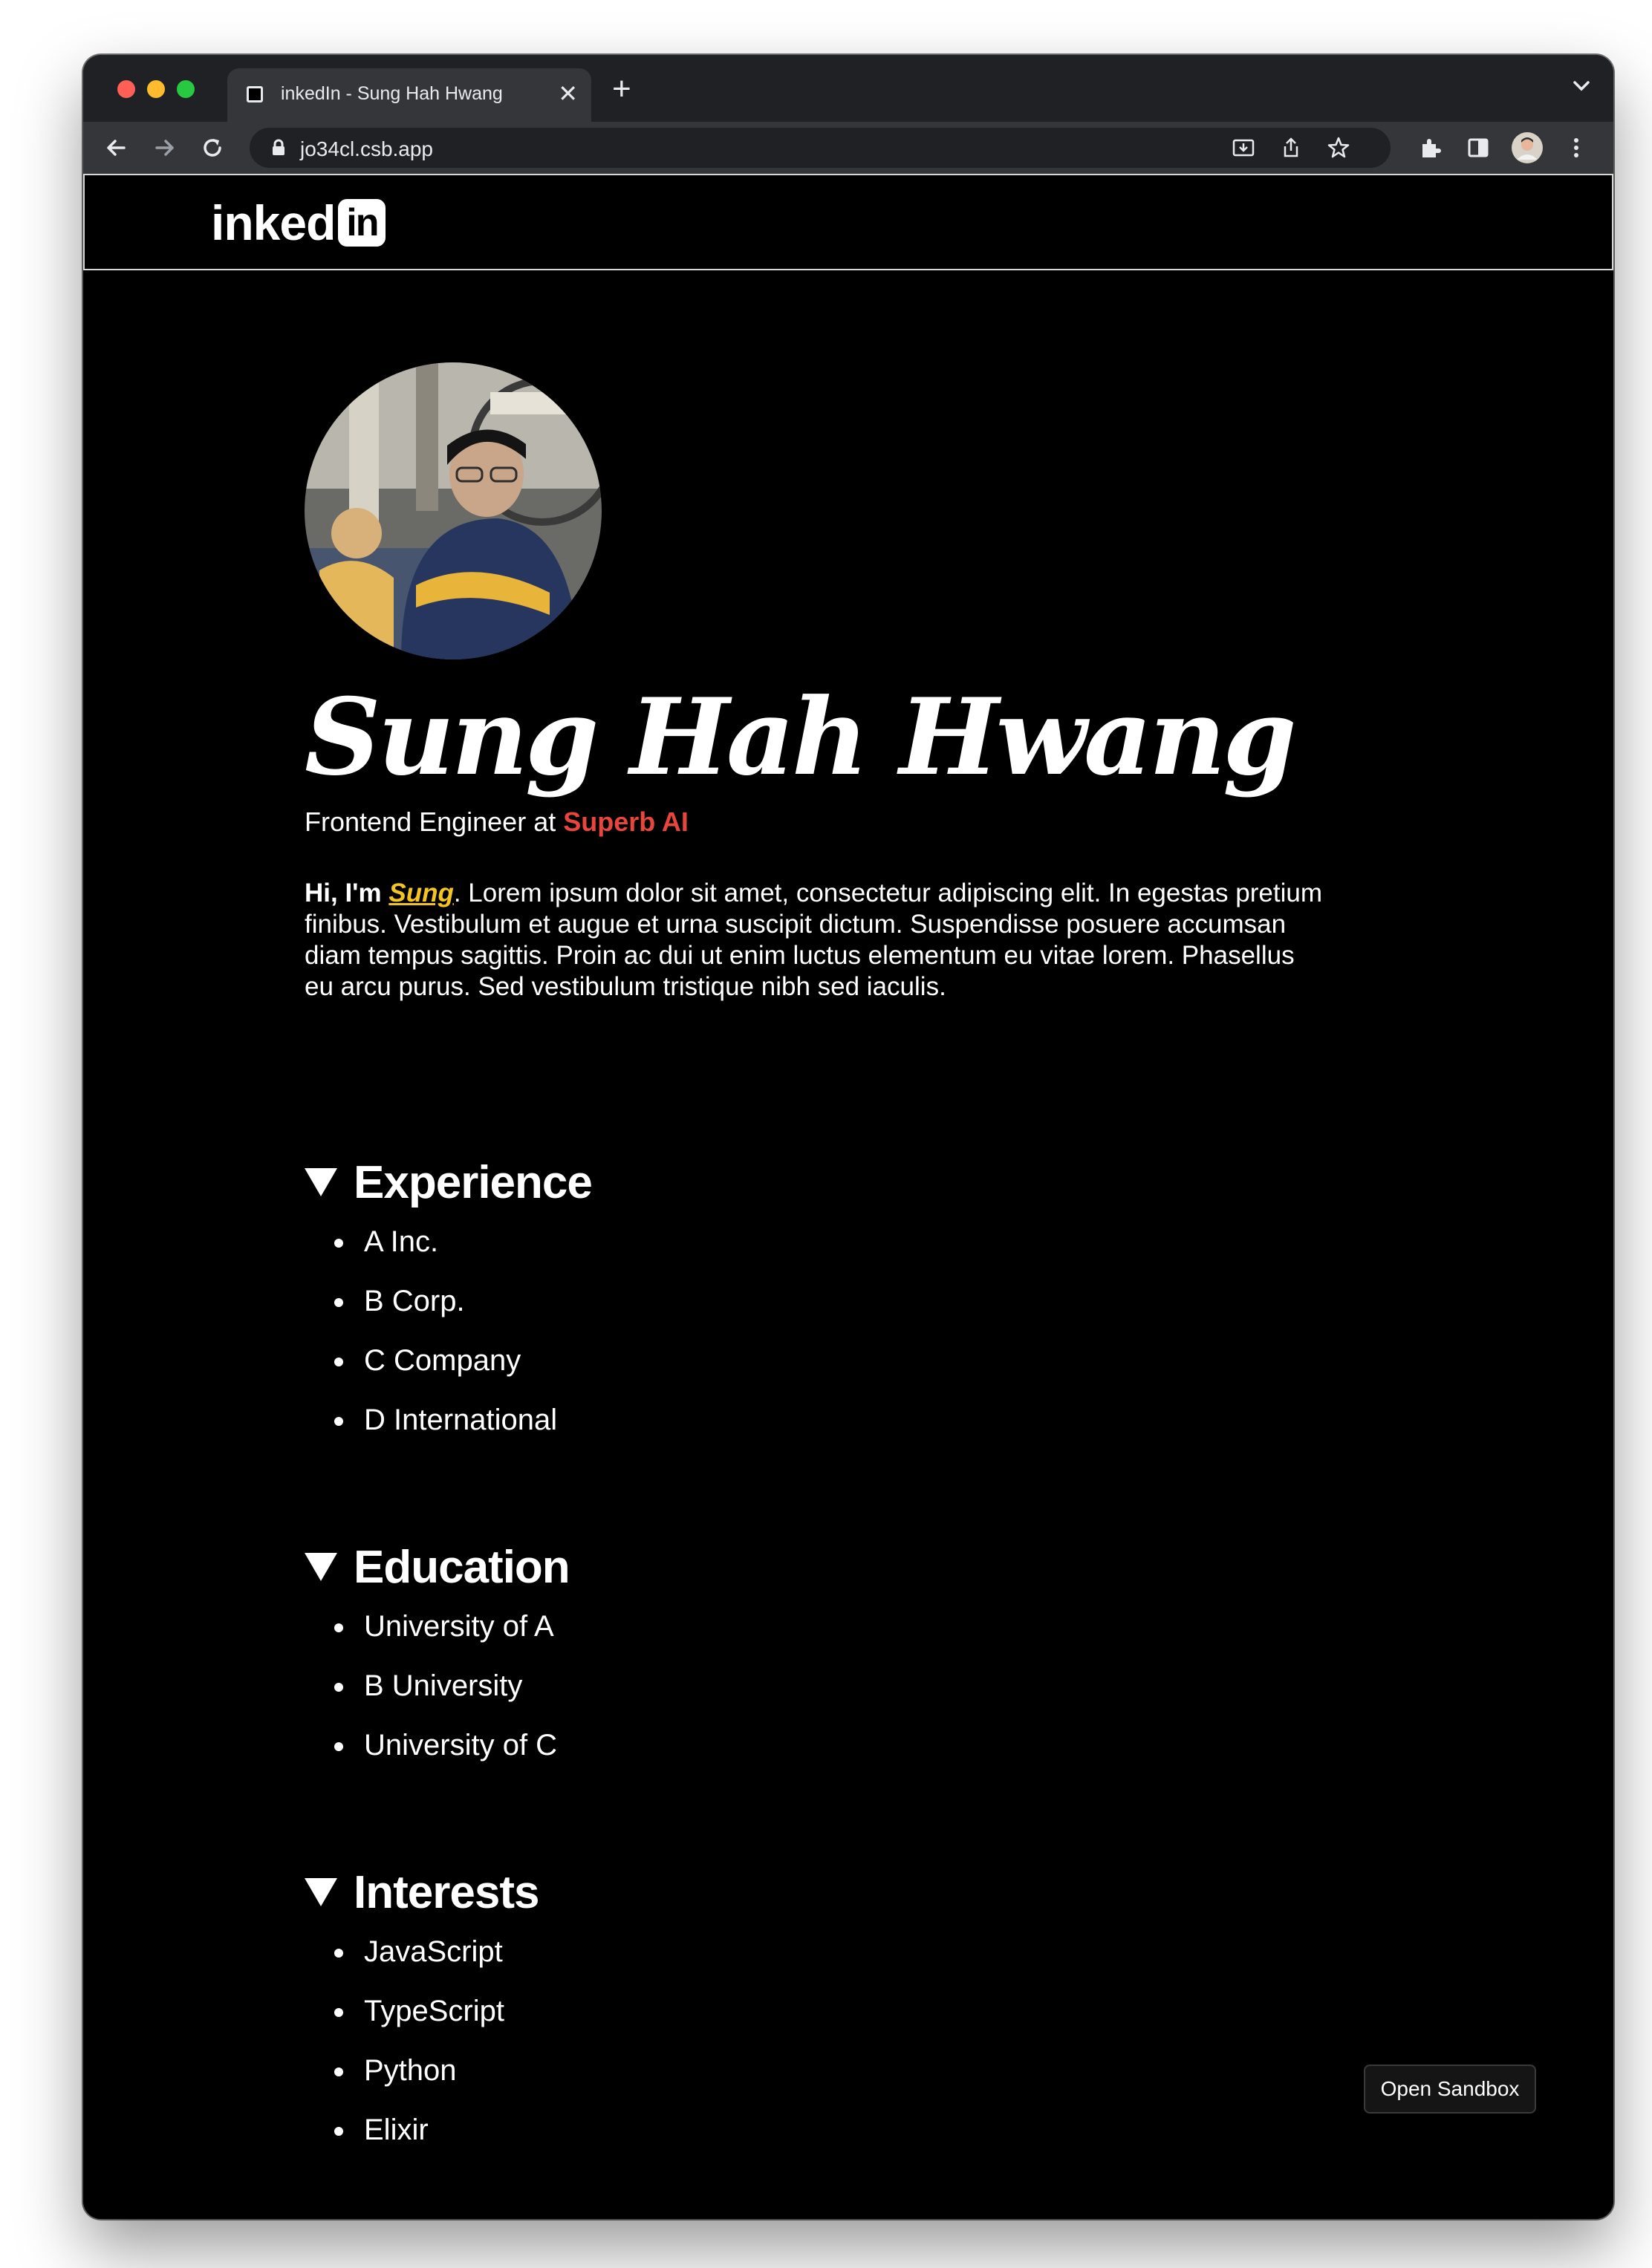 The height and width of the screenshot is (2268, 1652). Describe the element at coordinates (1577, 147) in the screenshot. I see `menu-icon` at that location.